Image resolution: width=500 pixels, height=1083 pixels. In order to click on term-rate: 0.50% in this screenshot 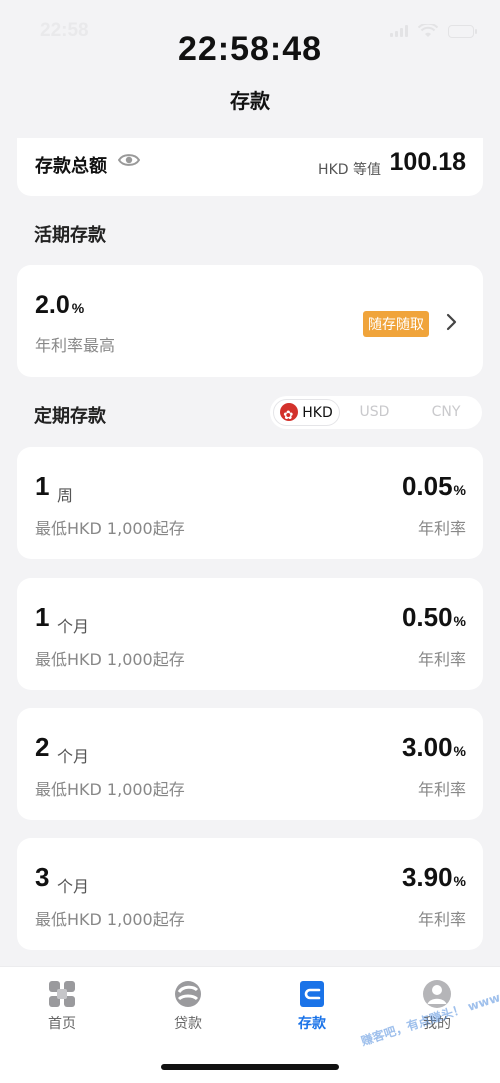, I will do `click(433, 617)`.